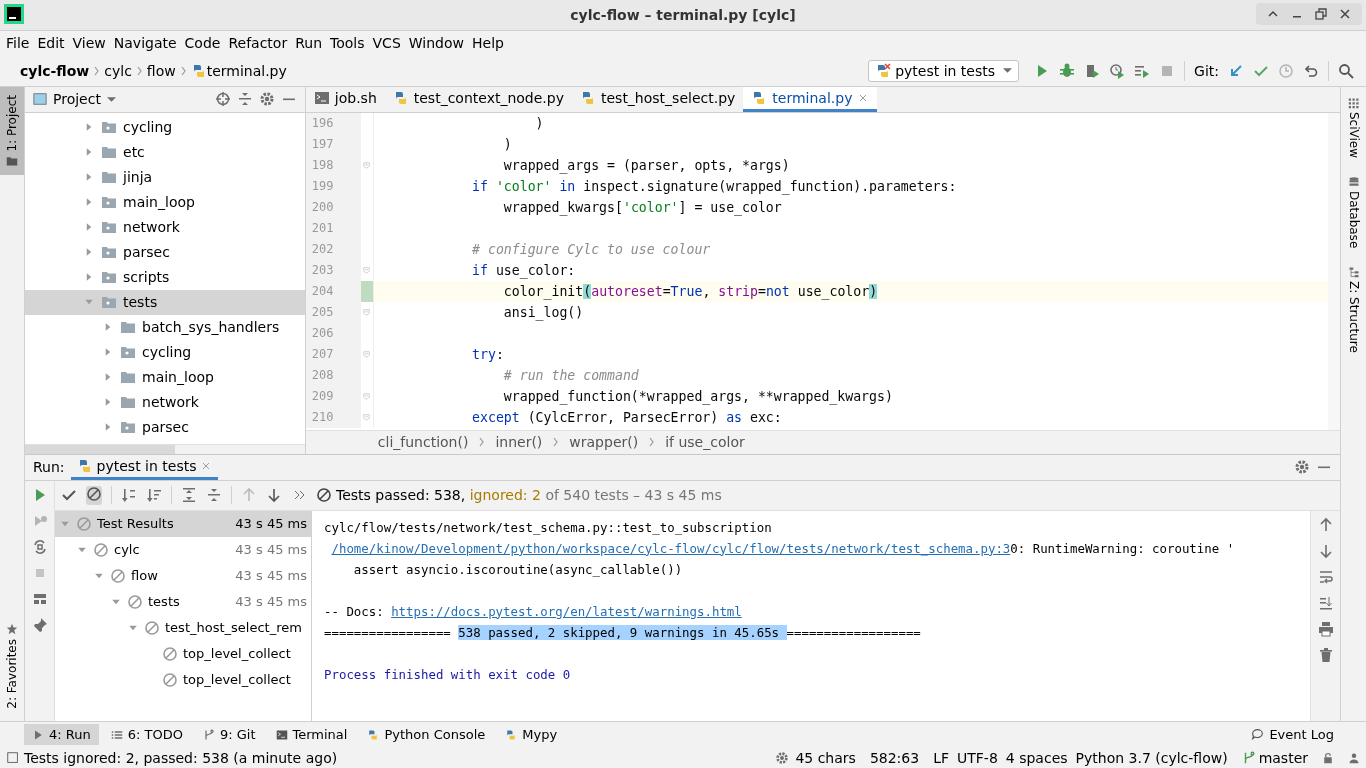 The height and width of the screenshot is (768, 1366). I want to click on tool-window-button: Event Log, so click(1292, 734).